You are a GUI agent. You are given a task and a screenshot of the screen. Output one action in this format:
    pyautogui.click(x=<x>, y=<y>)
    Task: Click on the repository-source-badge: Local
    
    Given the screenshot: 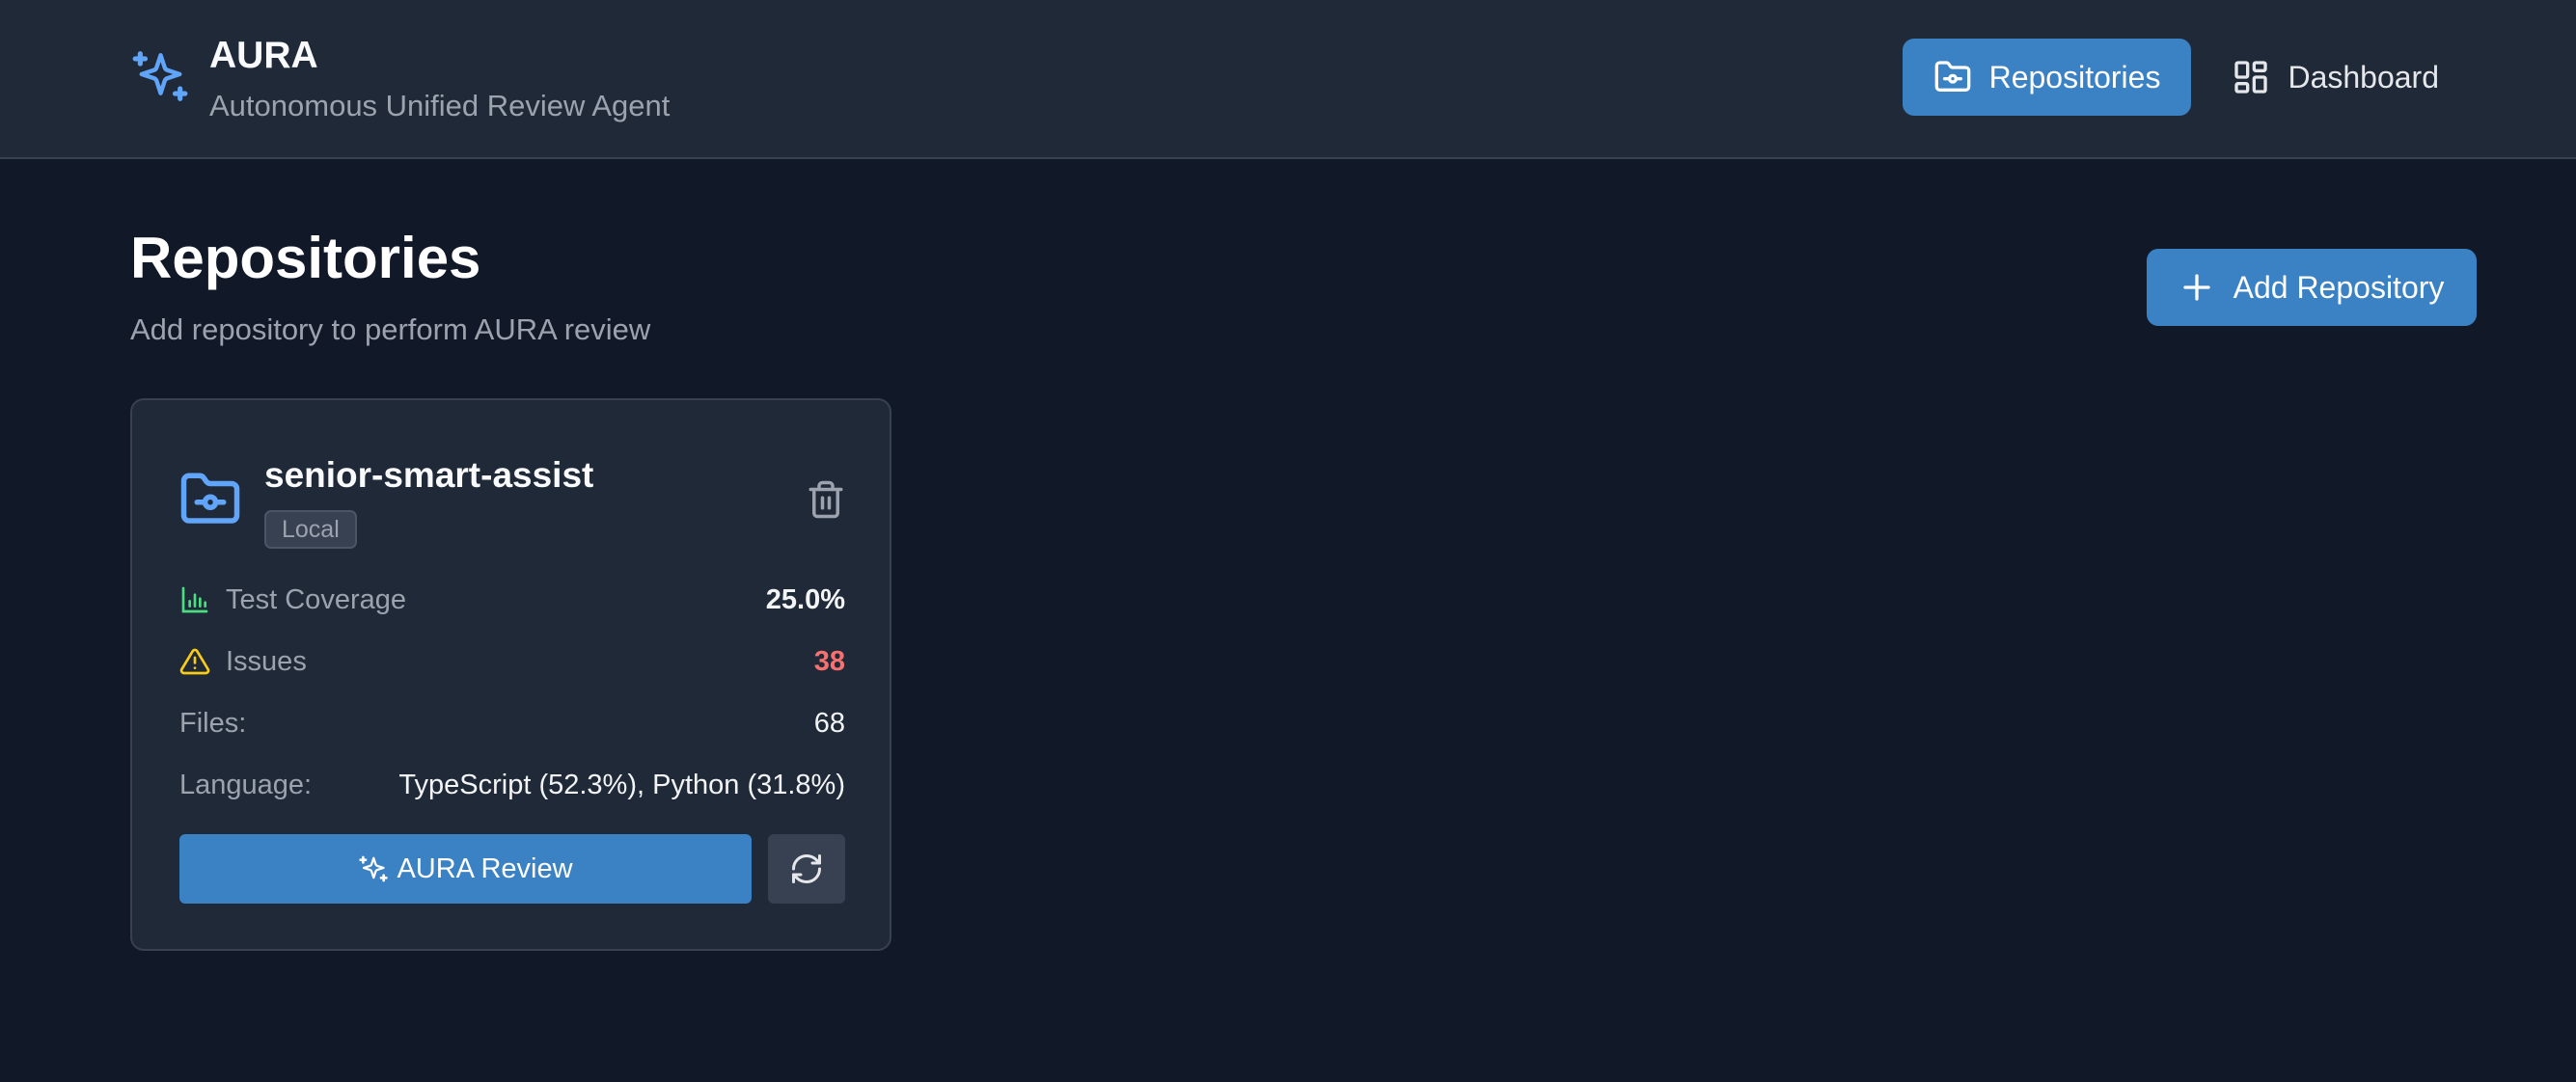 What is the action you would take?
    pyautogui.click(x=310, y=529)
    